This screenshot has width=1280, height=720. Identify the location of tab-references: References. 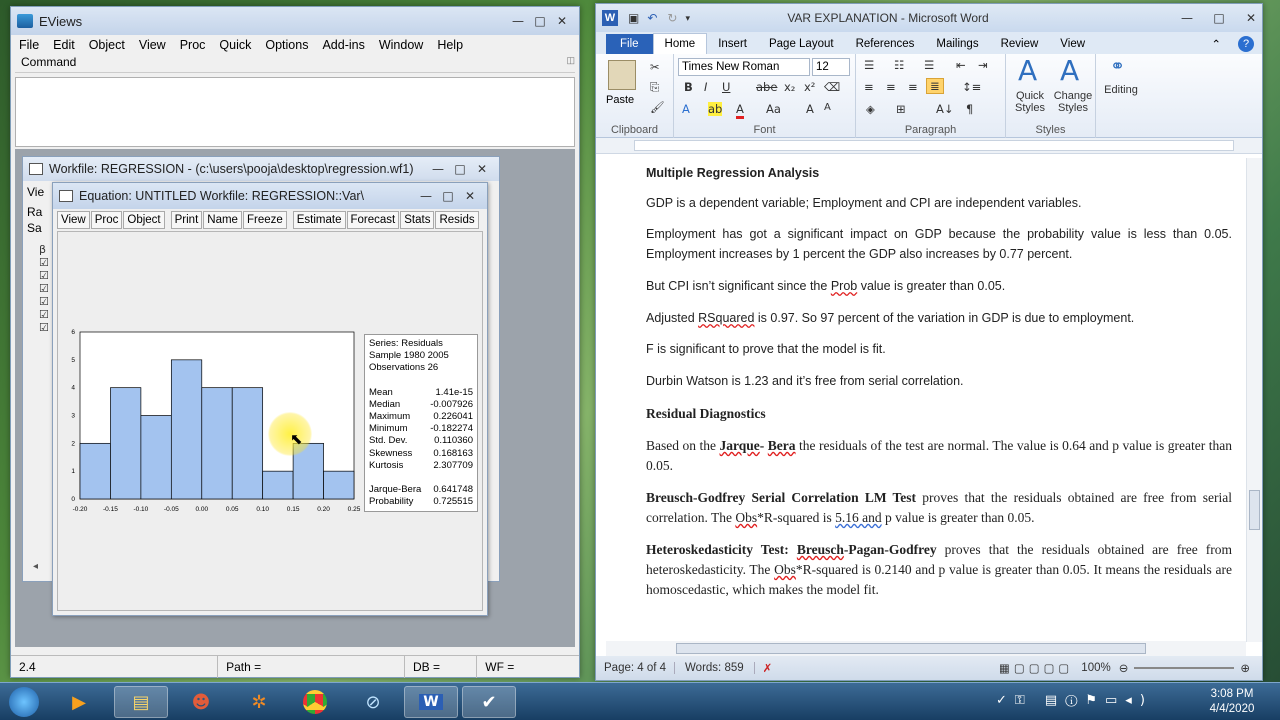
(885, 44).